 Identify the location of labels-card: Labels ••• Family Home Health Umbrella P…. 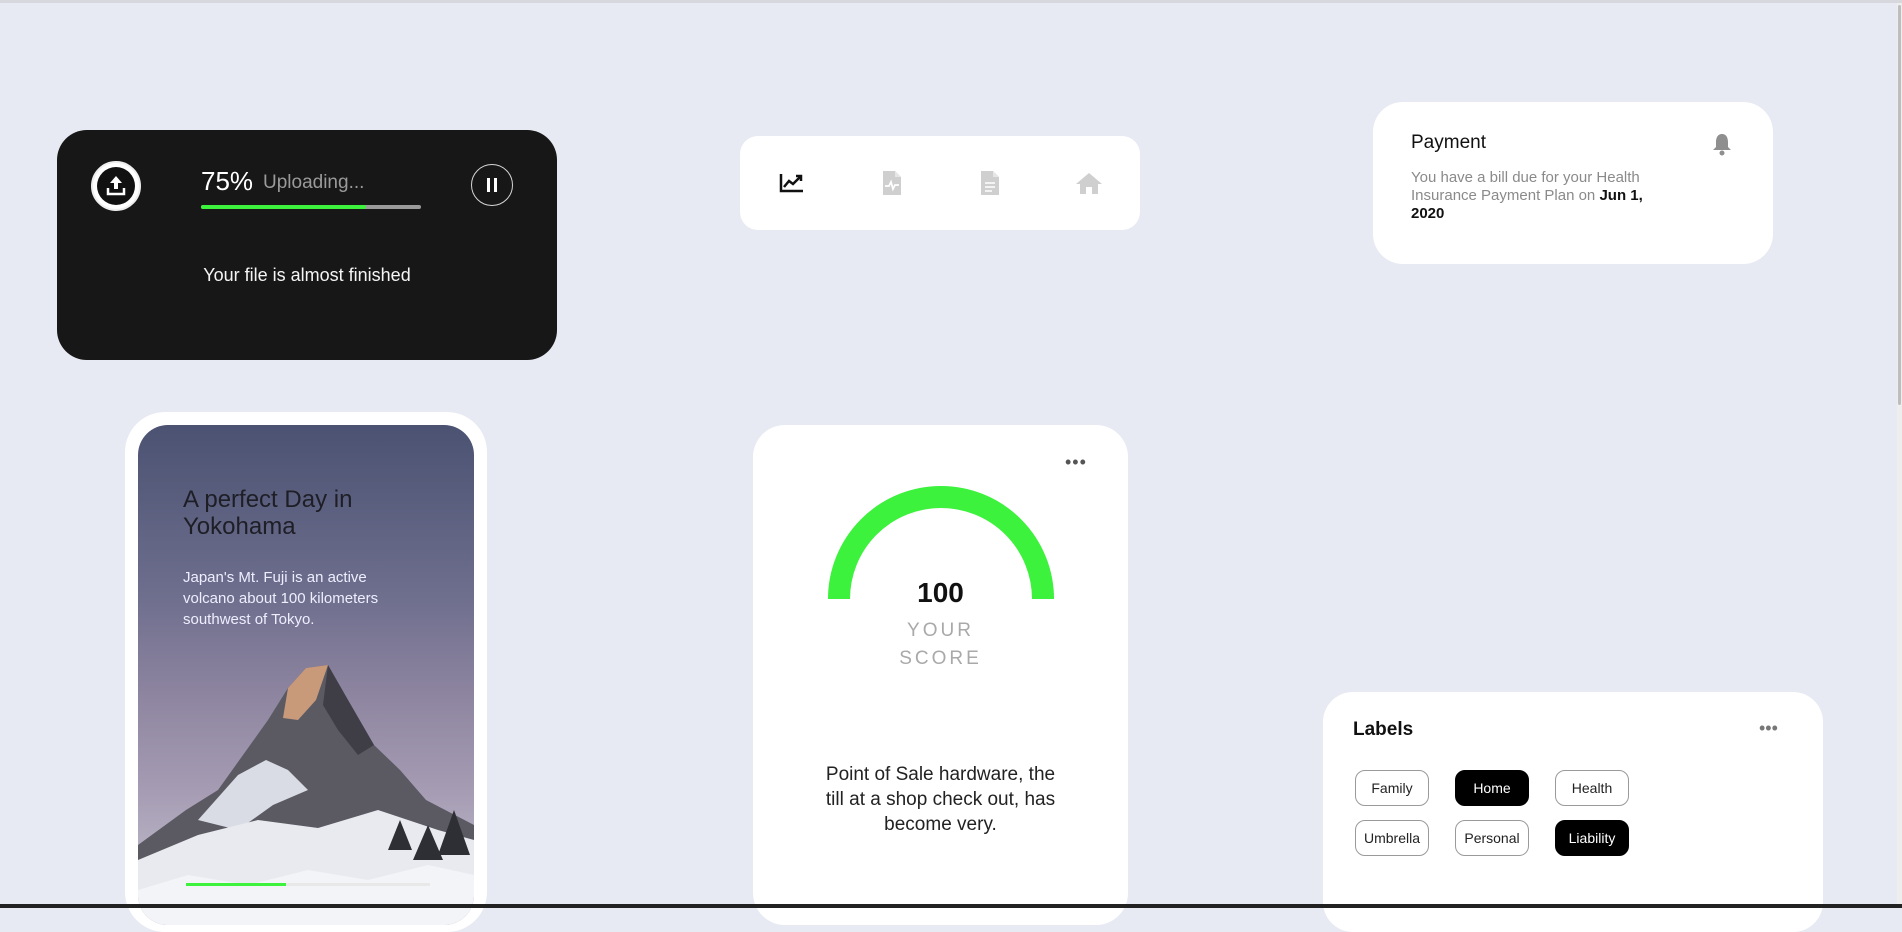
(1573, 812).